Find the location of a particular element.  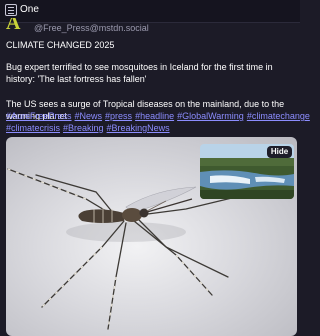

post-paragraph-1: CLIMATE CHANGED 2025 is located at coordinates (60, 45).